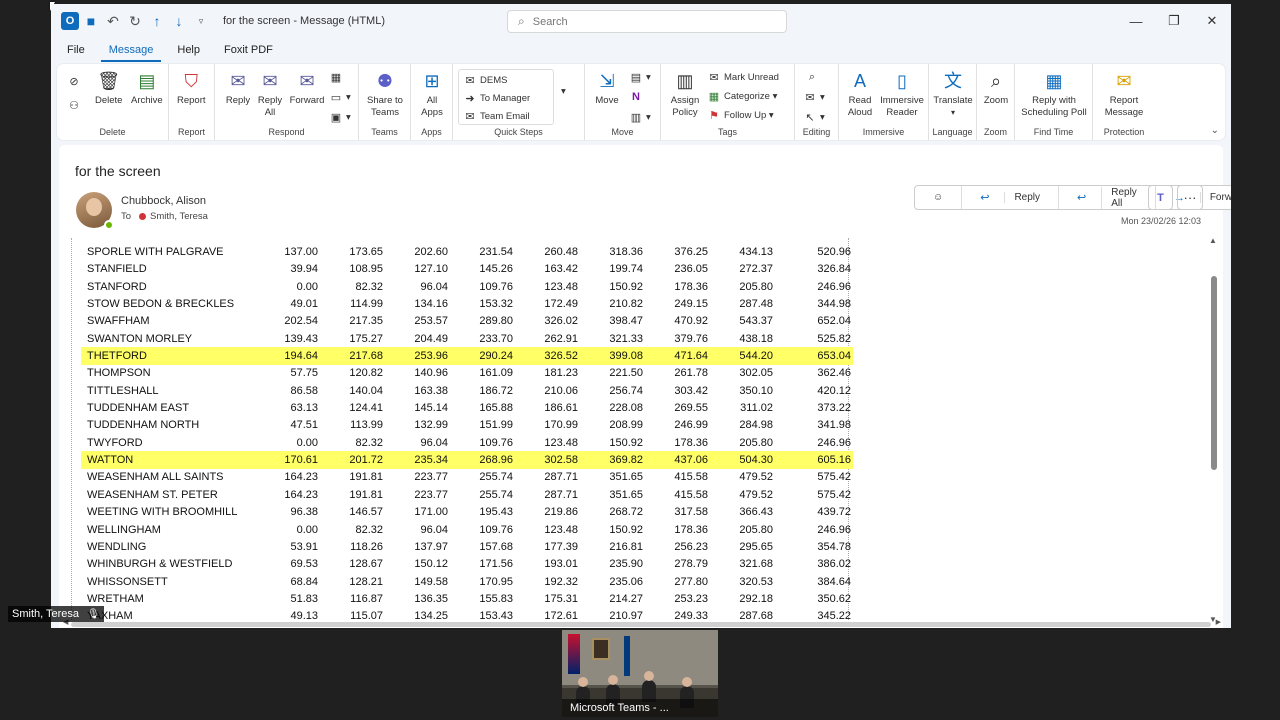 The width and height of the screenshot is (1280, 720). Describe the element at coordinates (340, 117) in the screenshot. I see `more-respond-icon: ▣ ▾` at that location.